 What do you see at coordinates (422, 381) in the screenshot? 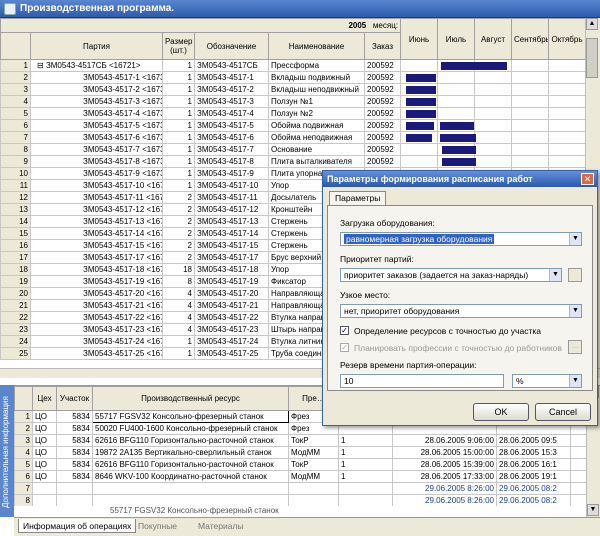
I see `reserve-input: 10` at bounding box center [422, 381].